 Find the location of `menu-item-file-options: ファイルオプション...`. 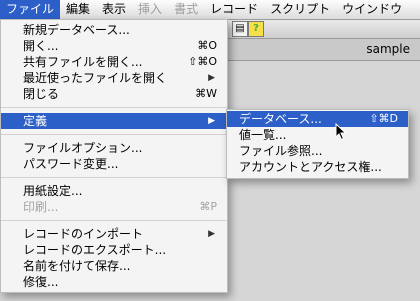

menu-item-file-options: ファイルオプション... is located at coordinates (114, 148).